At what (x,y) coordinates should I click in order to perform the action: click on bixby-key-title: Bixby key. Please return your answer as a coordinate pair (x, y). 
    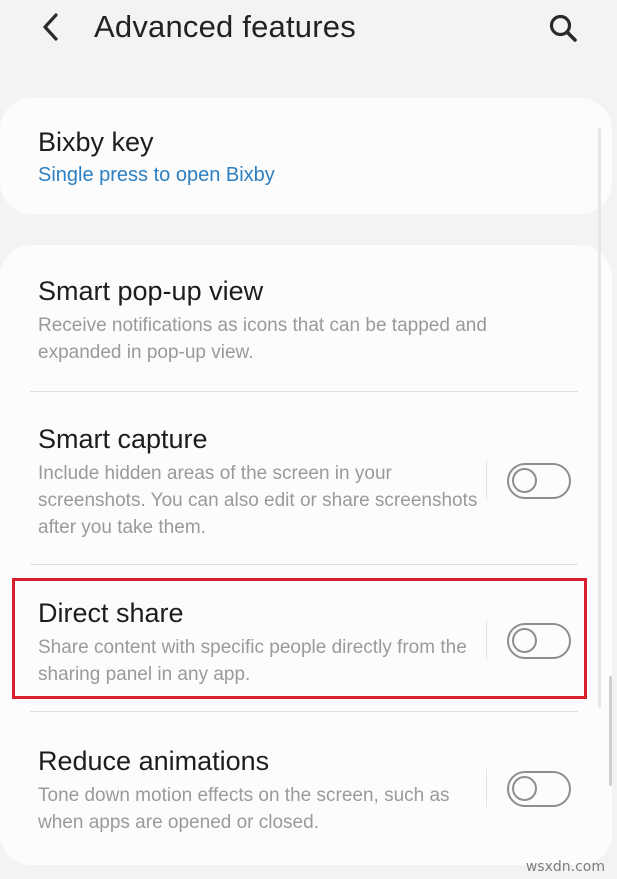
    Looking at the image, I should click on (96, 142).